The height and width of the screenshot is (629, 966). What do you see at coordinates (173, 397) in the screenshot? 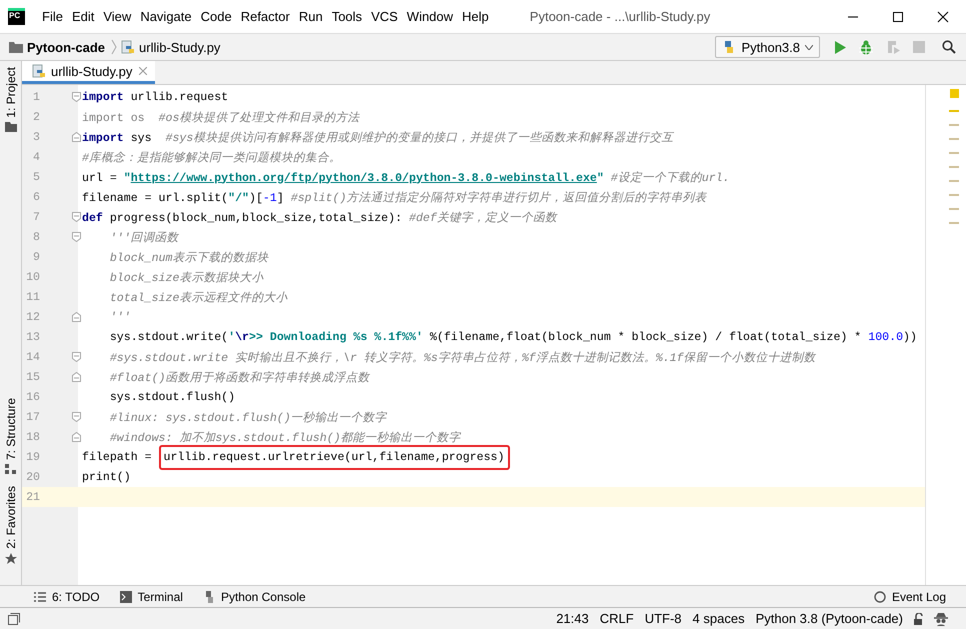
I see `code-text: sys.stdout.flush()` at bounding box center [173, 397].